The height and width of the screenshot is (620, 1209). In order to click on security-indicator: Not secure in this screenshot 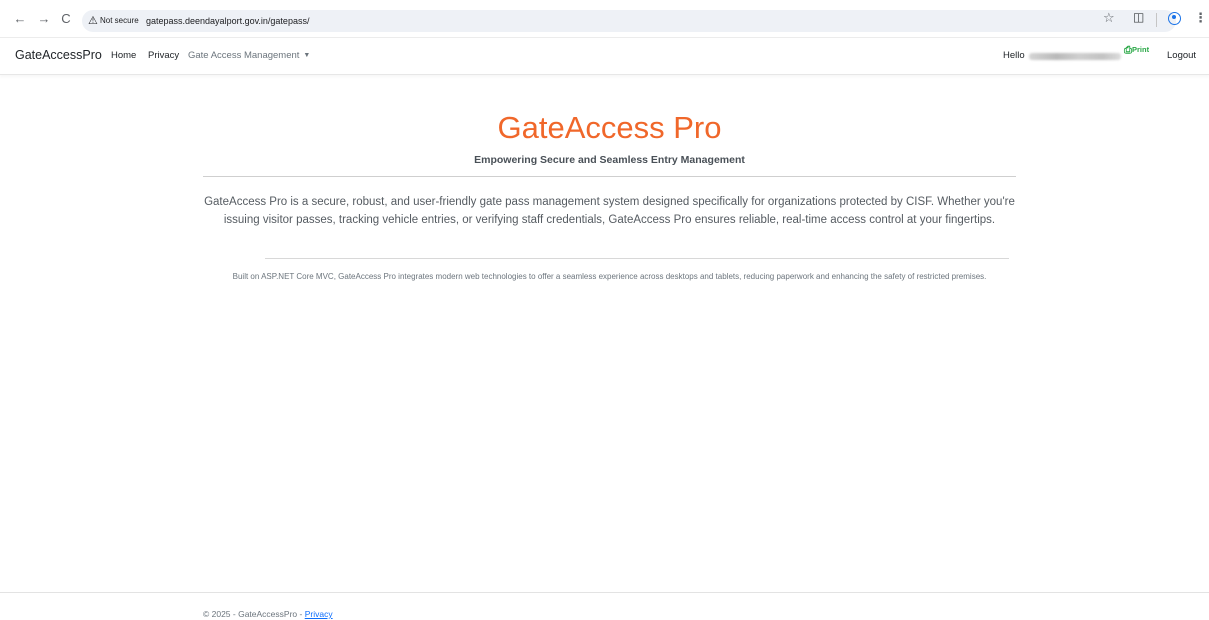, I will do `click(119, 21)`.